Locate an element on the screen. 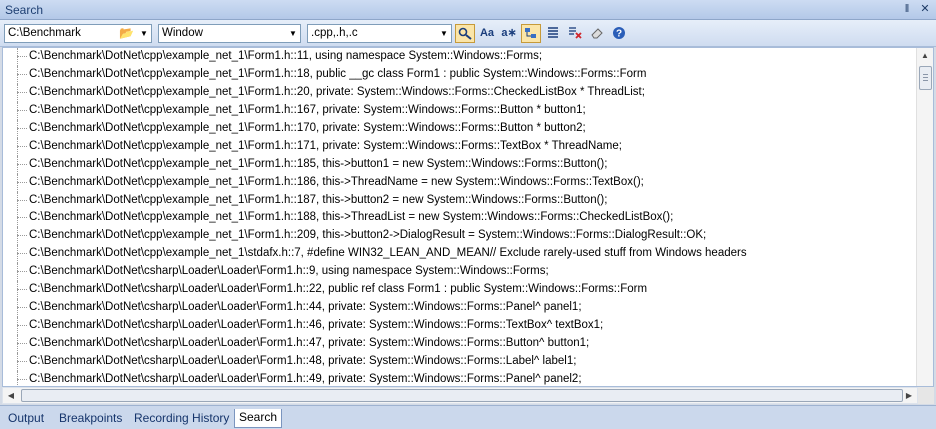  clear-results-icon is located at coordinates (575, 33).